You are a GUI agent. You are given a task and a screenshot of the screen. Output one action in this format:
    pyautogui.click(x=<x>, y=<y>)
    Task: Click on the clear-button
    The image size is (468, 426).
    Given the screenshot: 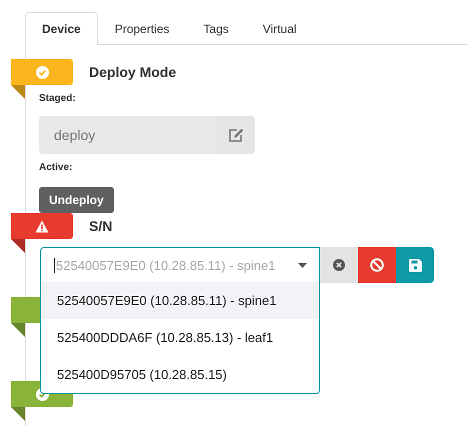 What is the action you would take?
    pyautogui.click(x=339, y=265)
    